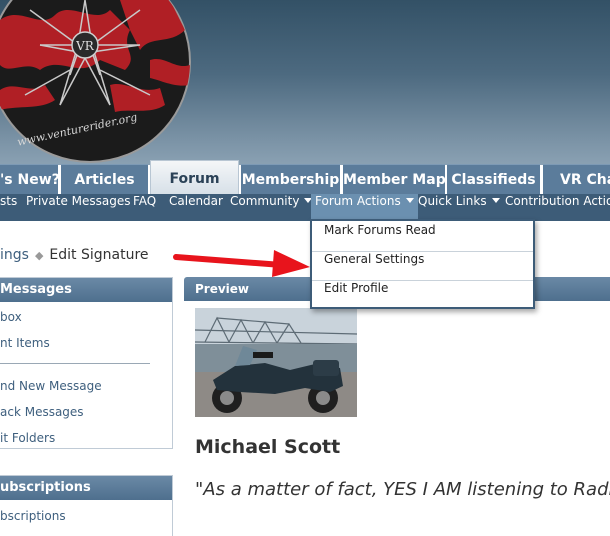  I want to click on breadcrumb: ings ◆ Edit Signature, so click(74, 257).